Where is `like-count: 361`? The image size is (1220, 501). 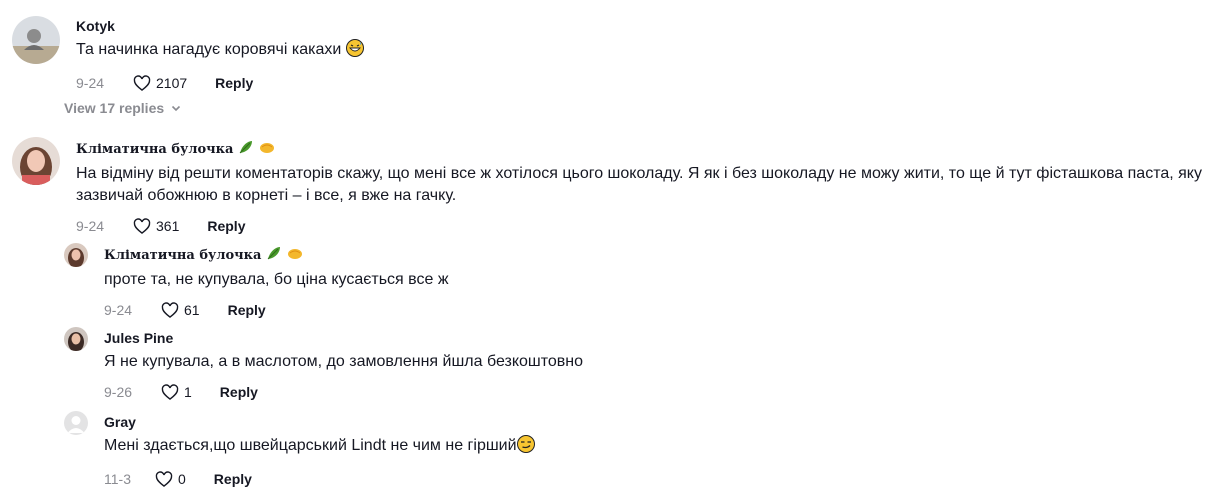 like-count: 361 is located at coordinates (168, 226).